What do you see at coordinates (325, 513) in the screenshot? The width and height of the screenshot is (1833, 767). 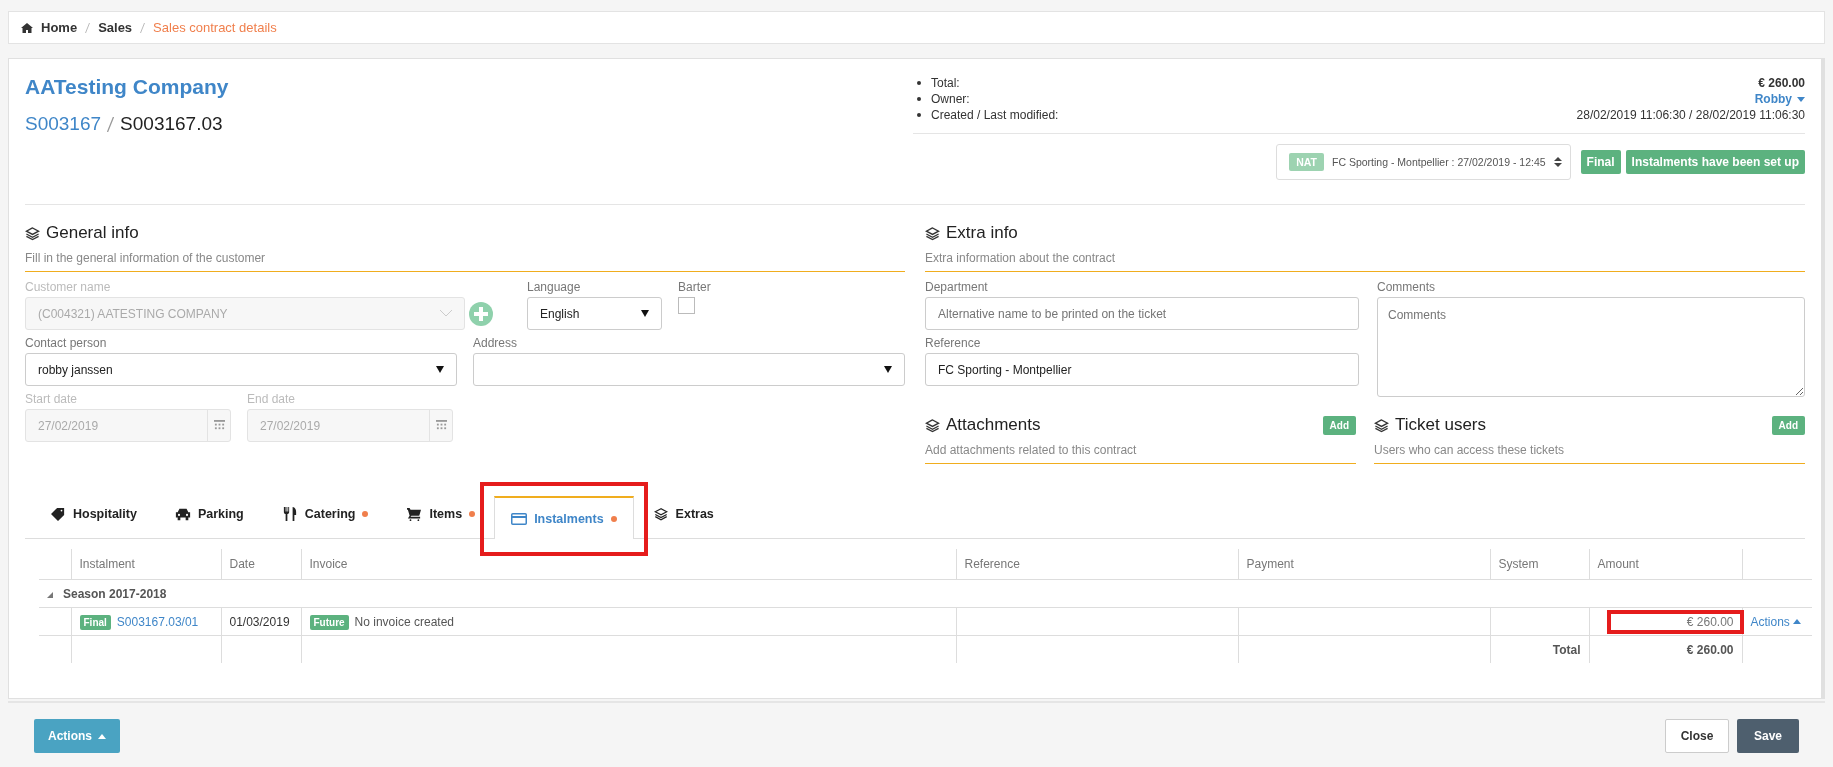 I see `tab: Catering` at bounding box center [325, 513].